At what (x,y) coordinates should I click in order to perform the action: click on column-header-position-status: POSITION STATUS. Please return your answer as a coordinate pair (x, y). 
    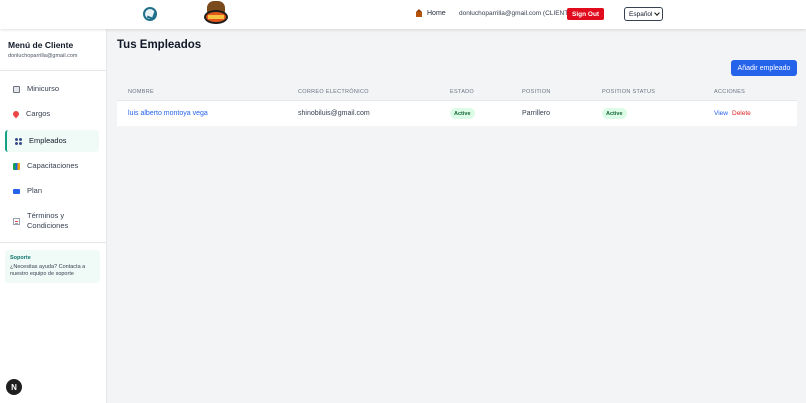
    Looking at the image, I should click on (629, 92).